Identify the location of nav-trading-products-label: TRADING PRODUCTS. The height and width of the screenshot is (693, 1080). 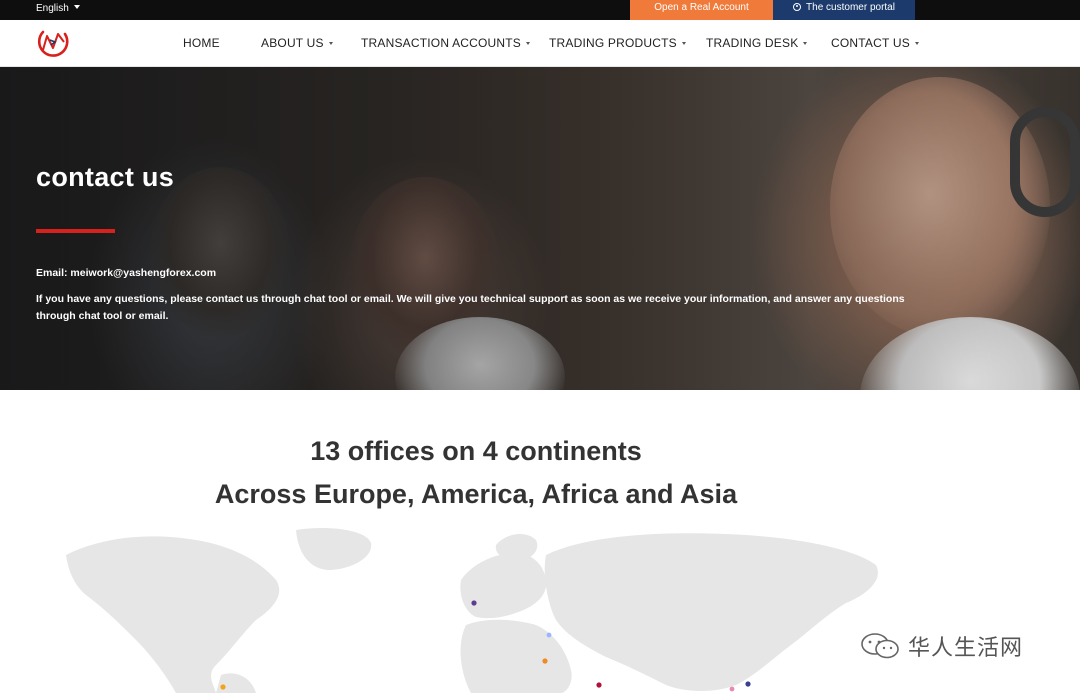
(613, 43).